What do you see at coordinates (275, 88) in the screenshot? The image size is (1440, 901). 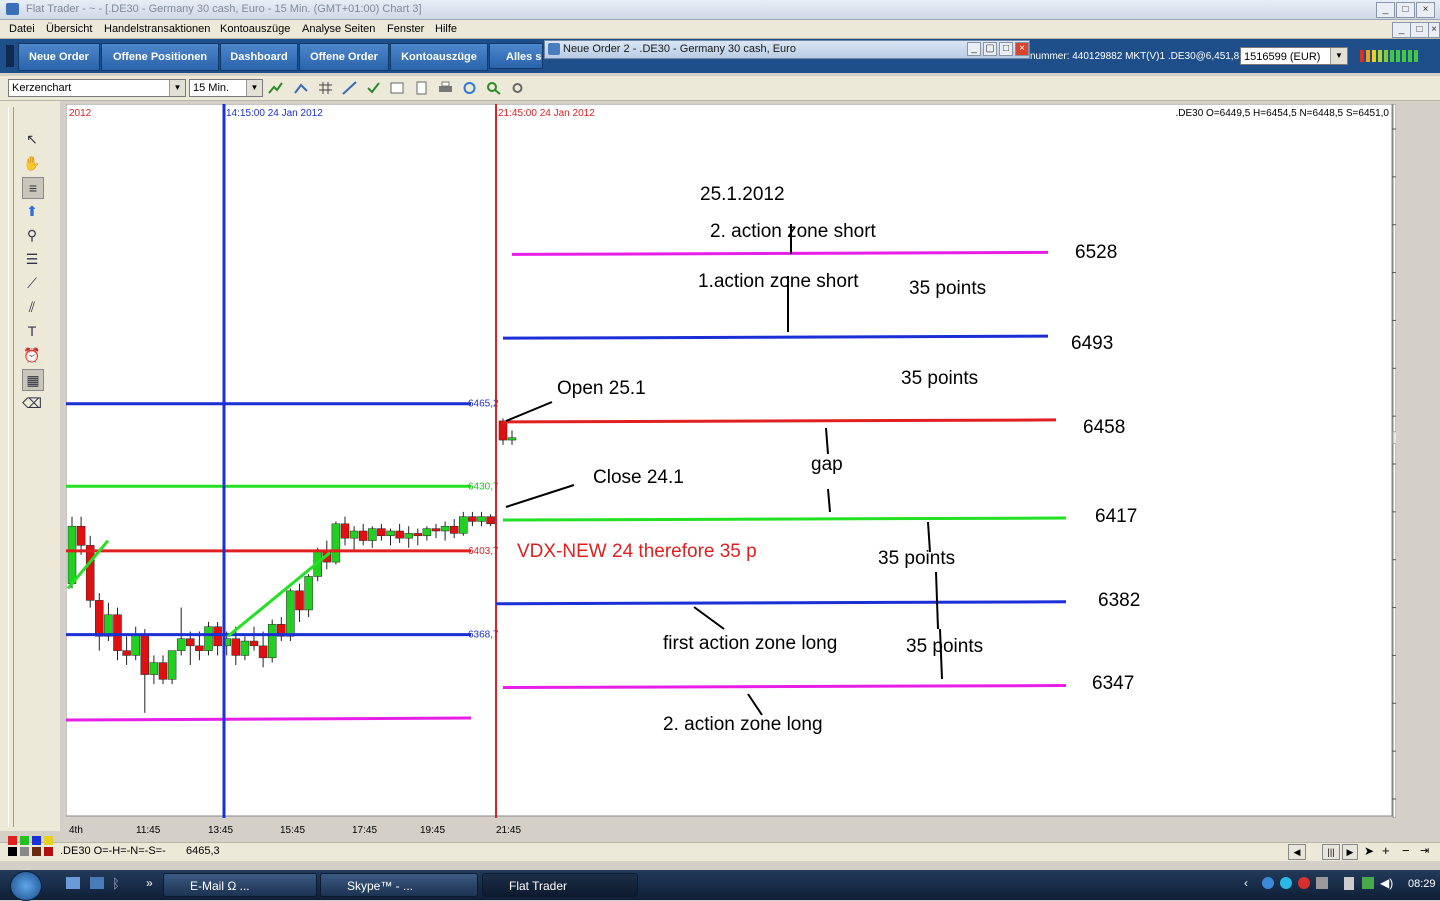 I see `add-indicator-icon` at bounding box center [275, 88].